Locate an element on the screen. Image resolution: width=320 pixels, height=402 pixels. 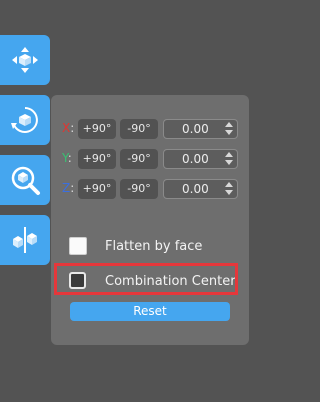
z-angle-spinbox: 0.00 is located at coordinates (200, 189).